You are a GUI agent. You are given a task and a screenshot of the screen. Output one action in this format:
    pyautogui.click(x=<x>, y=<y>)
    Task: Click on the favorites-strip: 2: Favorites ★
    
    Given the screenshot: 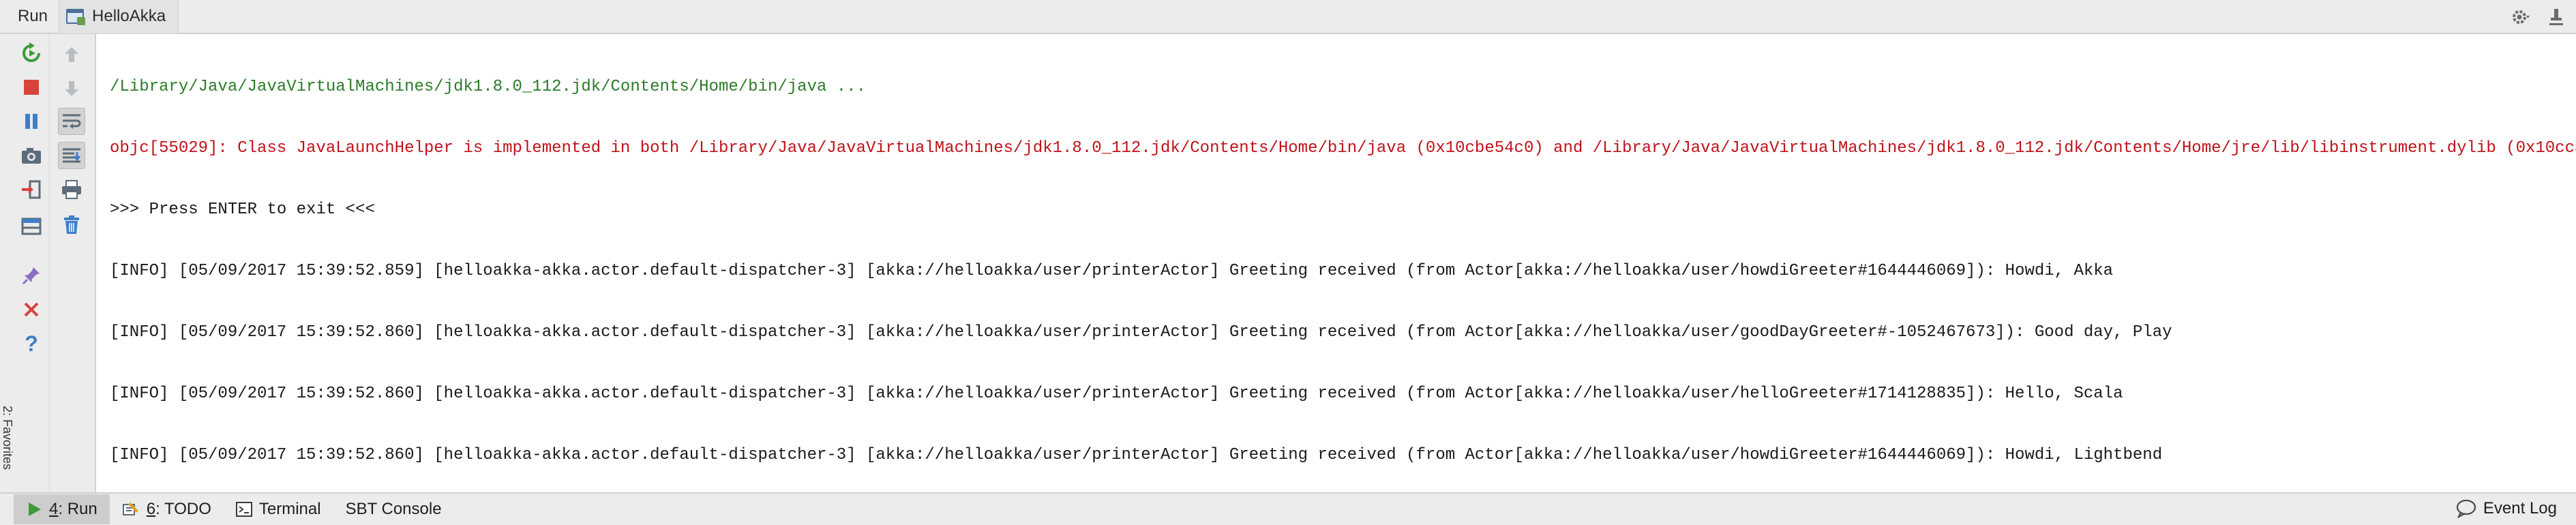 What is the action you would take?
    pyautogui.click(x=7, y=270)
    